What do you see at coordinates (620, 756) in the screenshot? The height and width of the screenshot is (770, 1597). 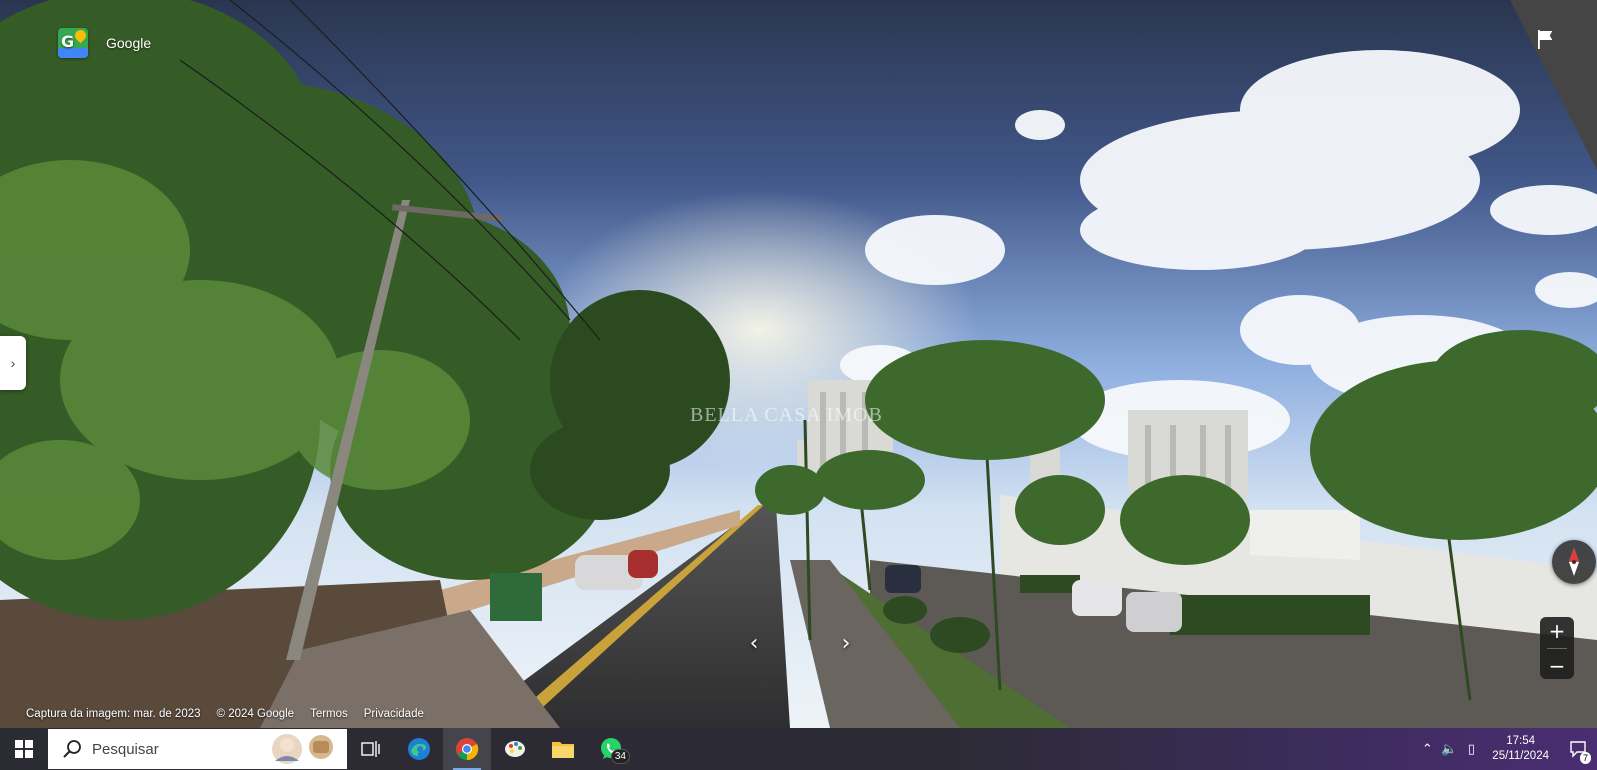 I see `whatsapp-badge: 34` at bounding box center [620, 756].